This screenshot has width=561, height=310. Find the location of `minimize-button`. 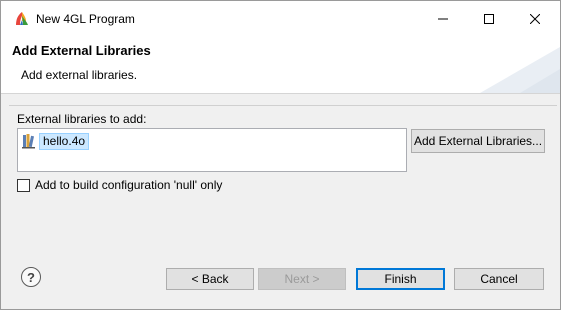

minimize-button is located at coordinates (443, 19).